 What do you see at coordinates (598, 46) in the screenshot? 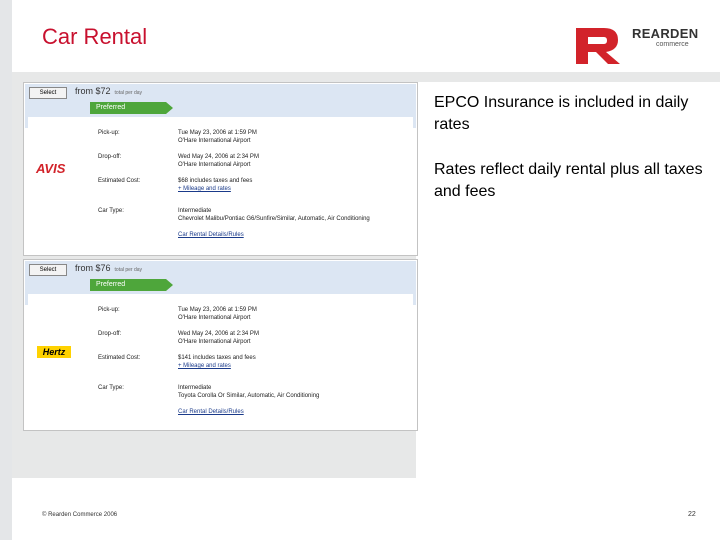
I see `rearden-r-icon` at bounding box center [598, 46].